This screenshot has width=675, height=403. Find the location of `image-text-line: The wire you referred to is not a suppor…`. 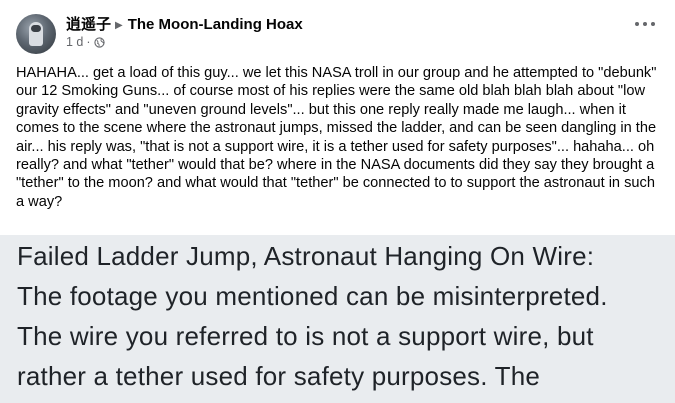

image-text-line: The wire you referred to is not a suppor… is located at coordinates (305, 336).